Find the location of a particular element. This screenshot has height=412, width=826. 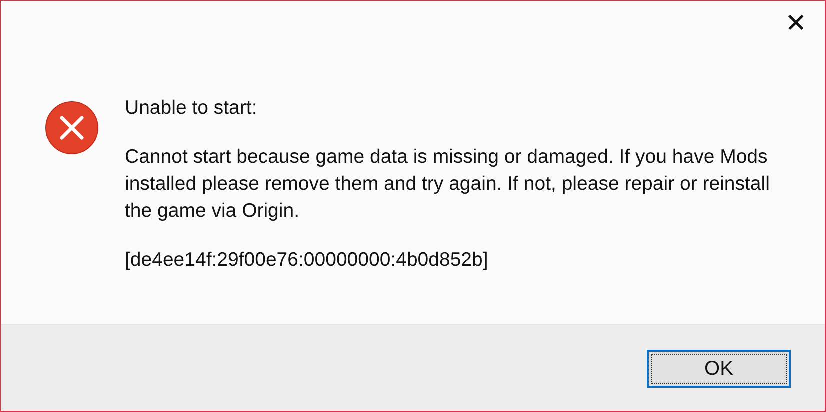

error-code: [de4ee14f:29f00e76:00000000:4b0d852b] is located at coordinates (307, 260).